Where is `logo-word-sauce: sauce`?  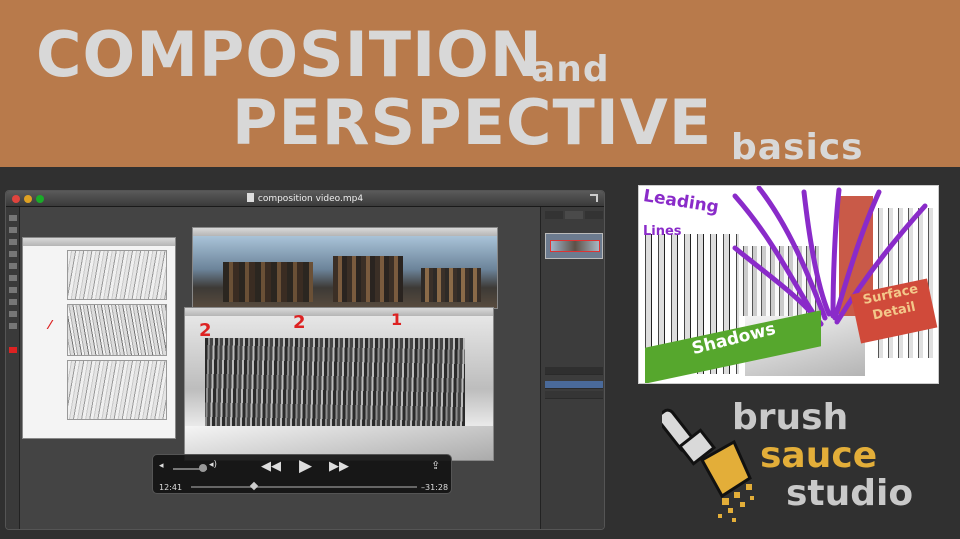
logo-word-sauce: sauce is located at coordinates (819, 455).